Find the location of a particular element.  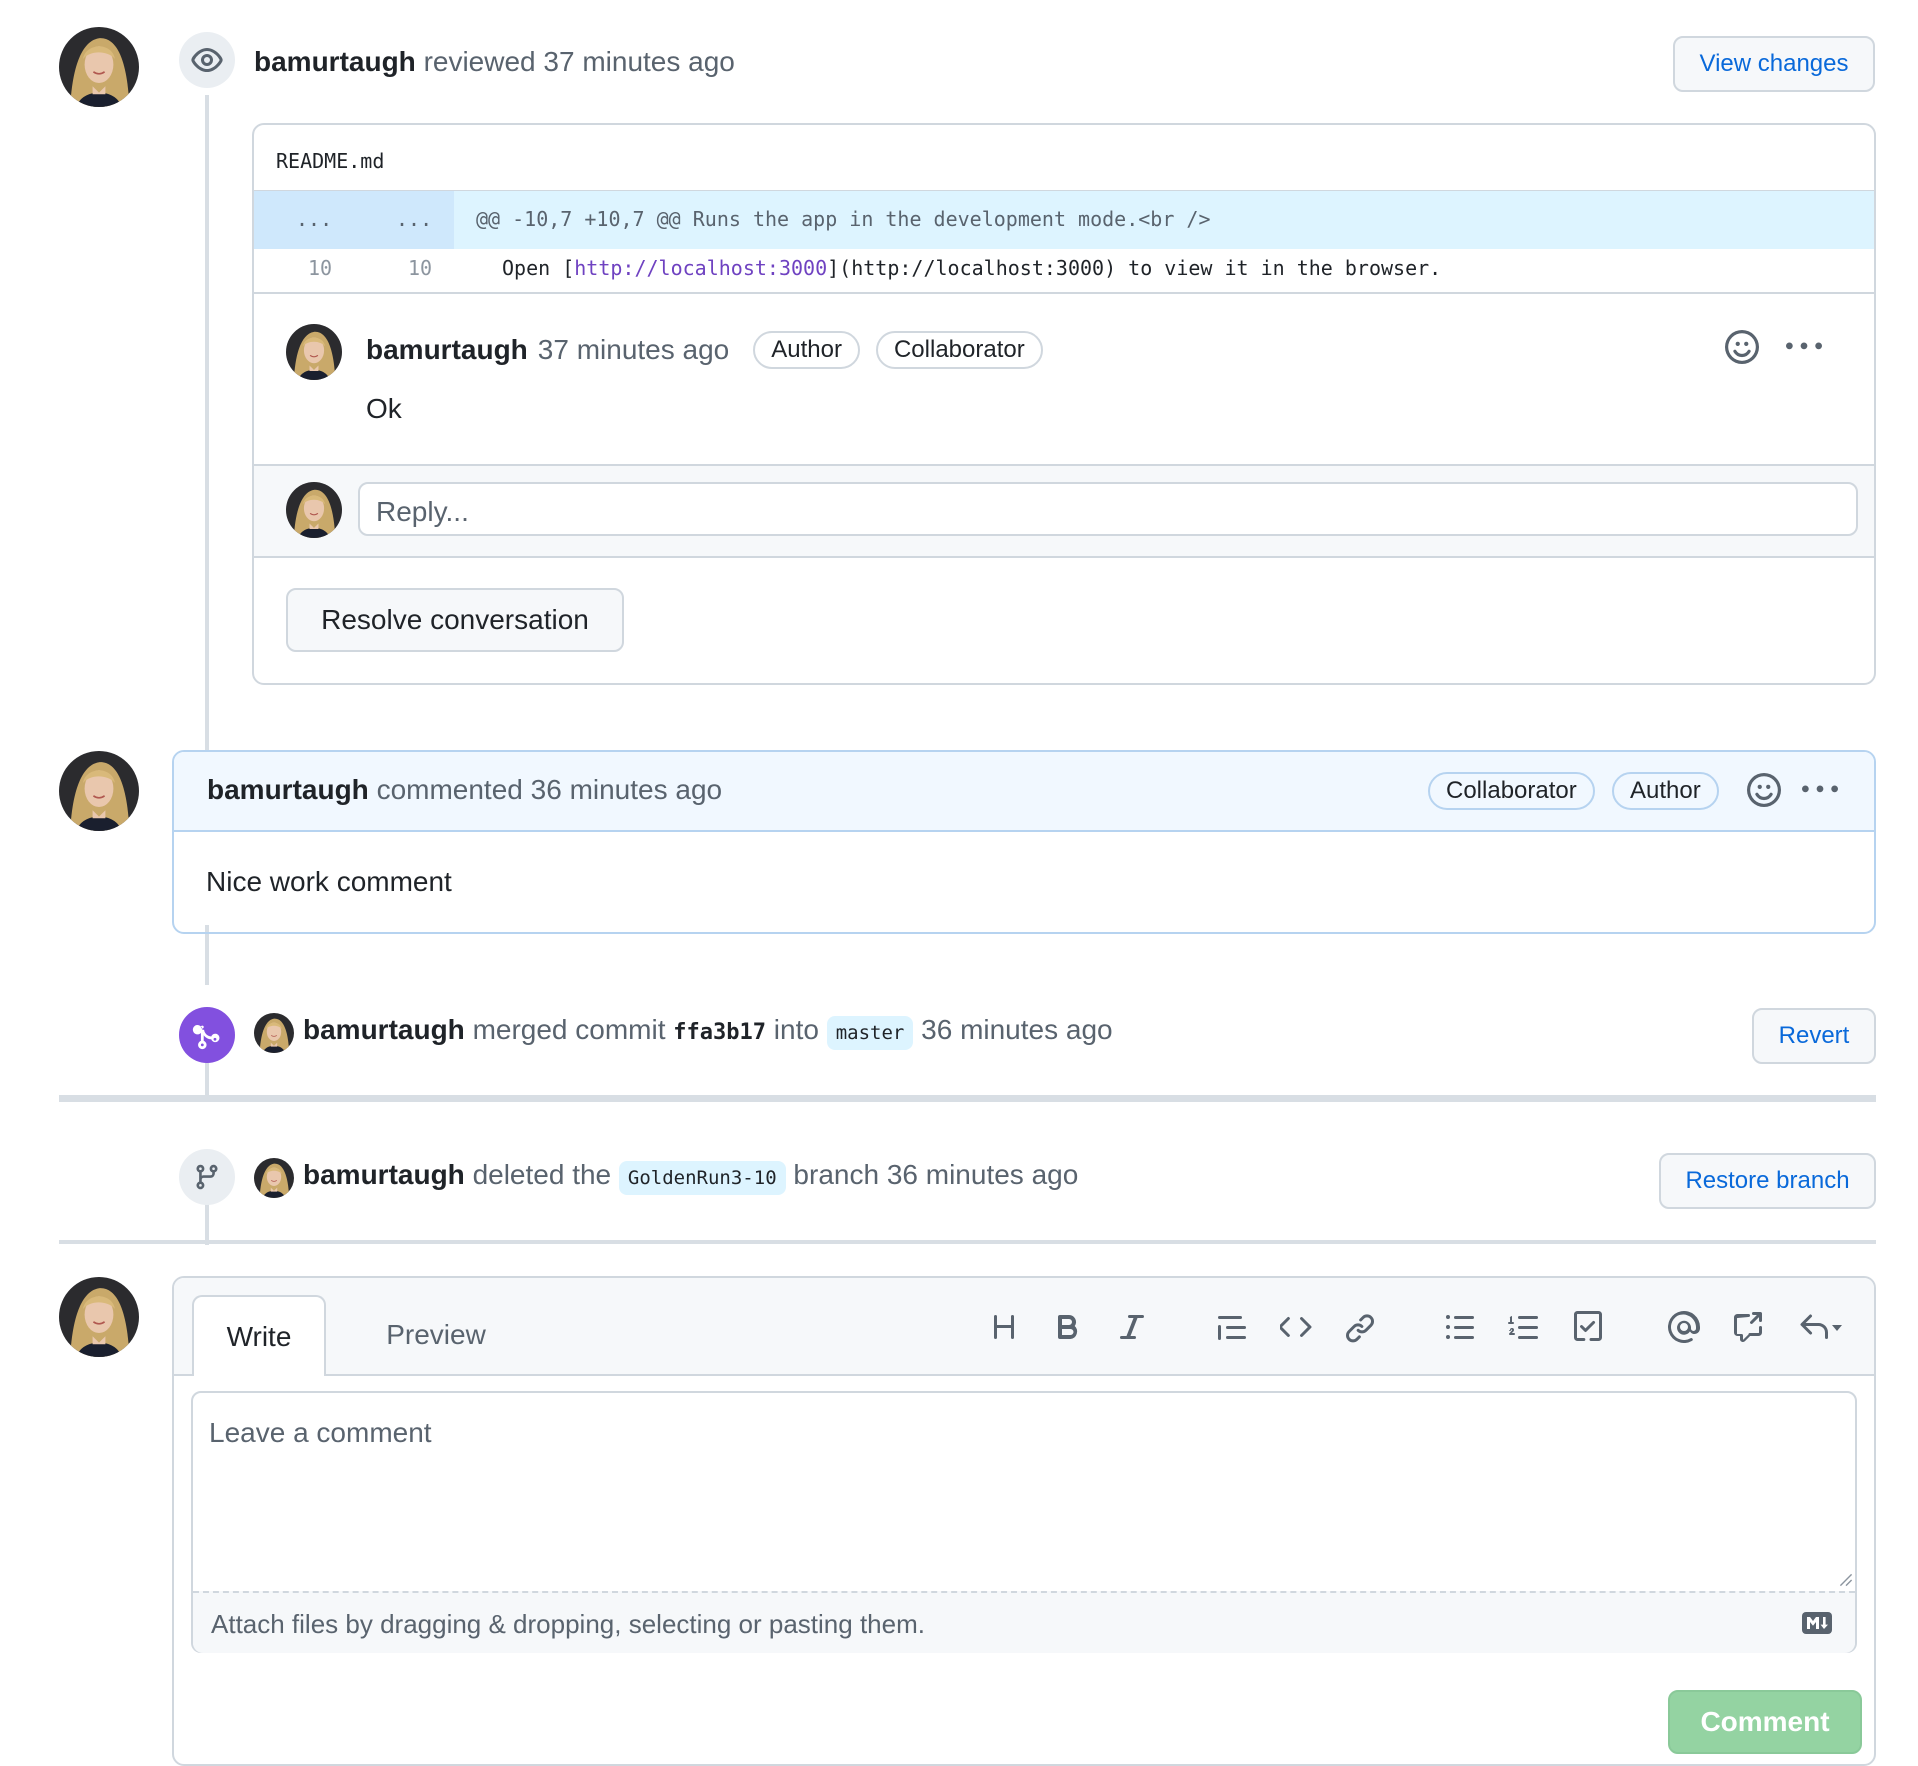

markdown-icon is located at coordinates (1817, 1623).